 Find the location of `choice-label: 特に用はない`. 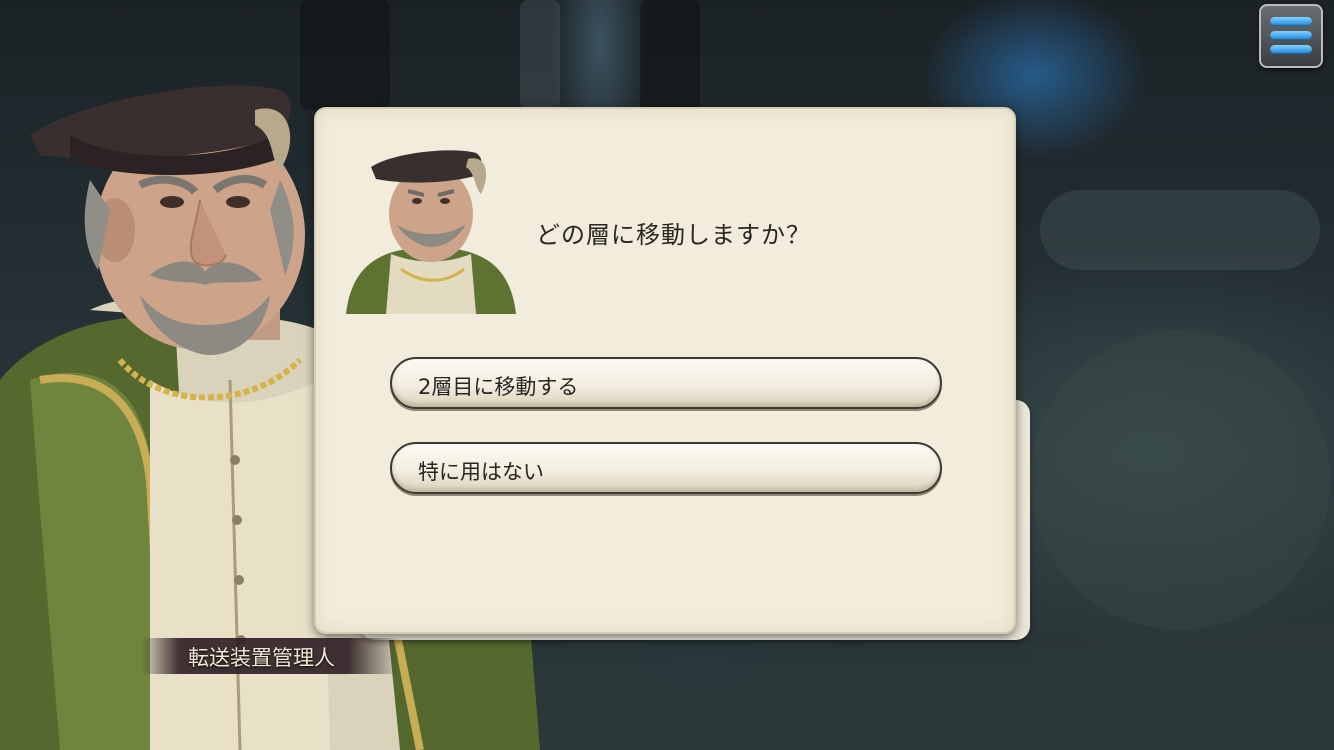

choice-label: 特に用はない is located at coordinates (481, 472).